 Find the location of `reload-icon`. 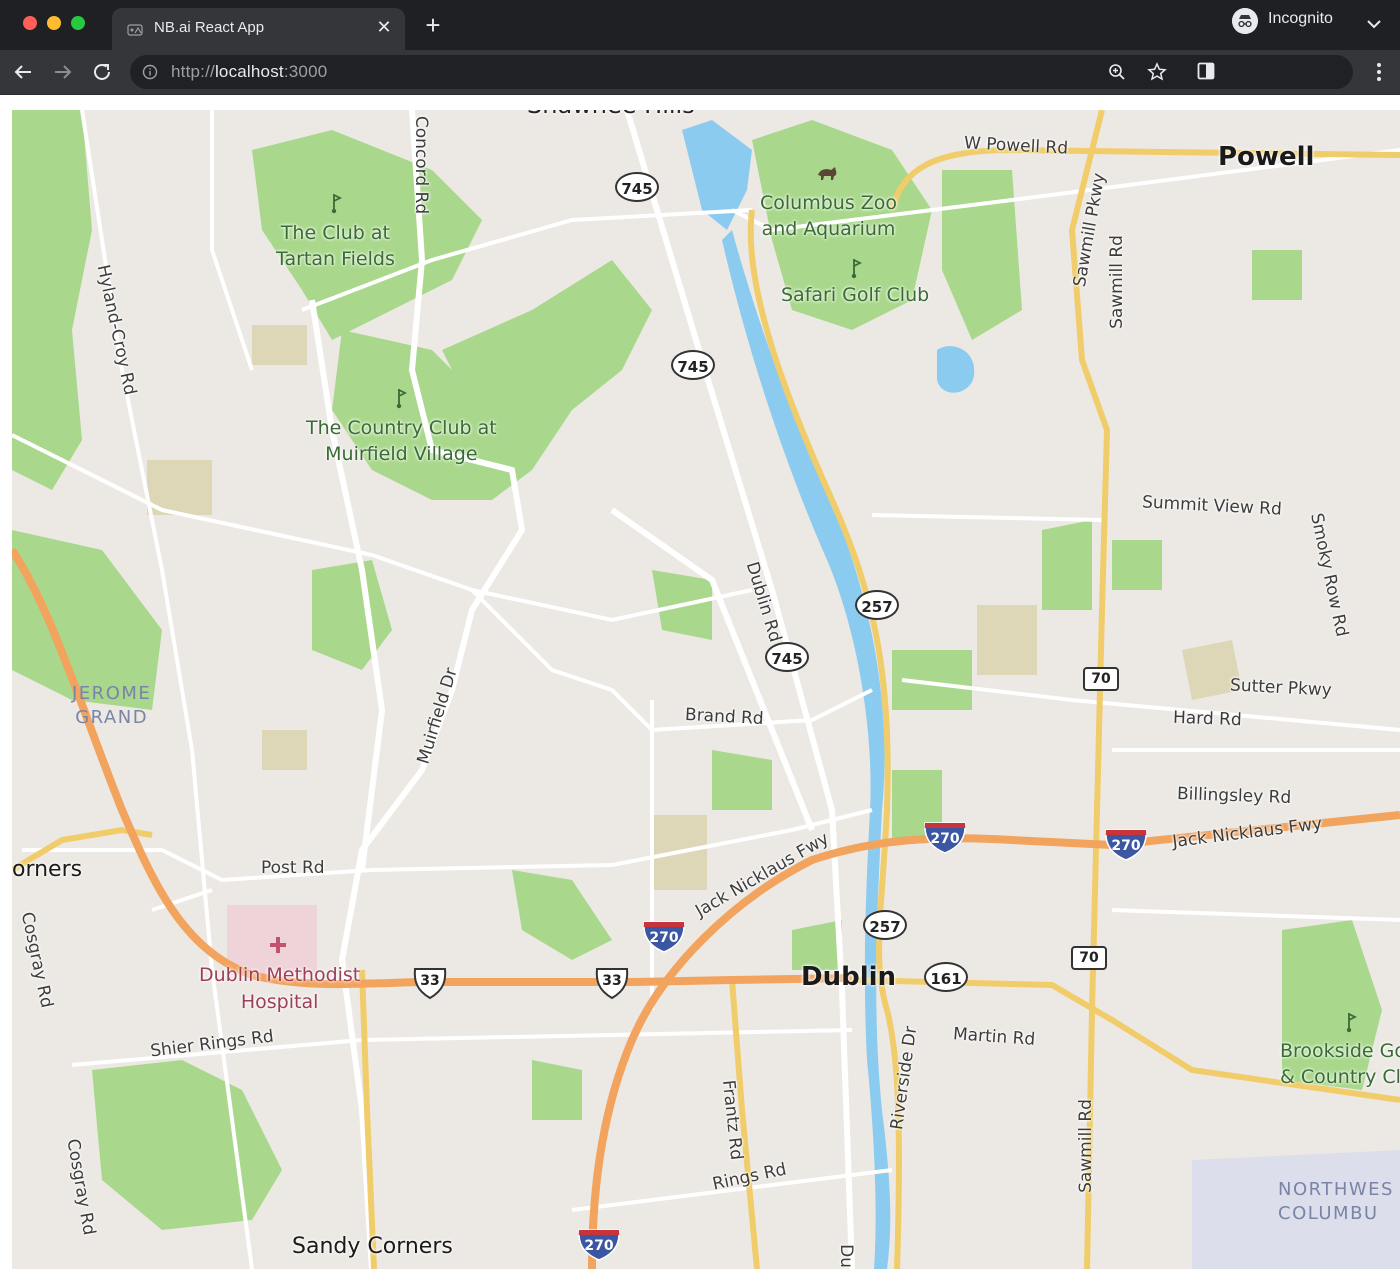

reload-icon is located at coordinates (102, 72).